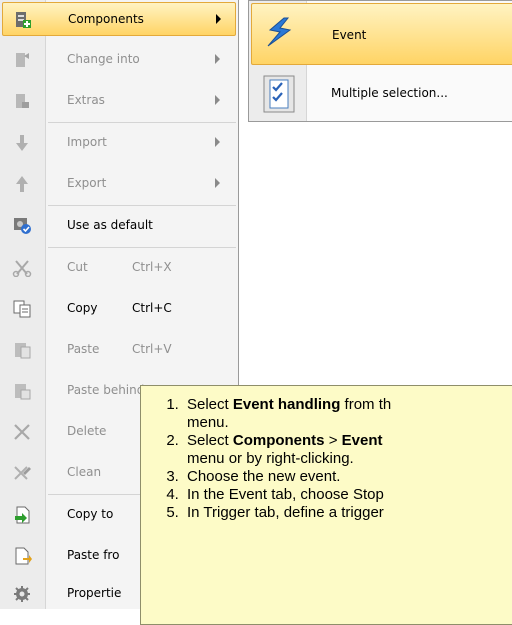 Image resolution: width=512 pixels, height=625 pixels. I want to click on properties-gear-icon, so click(22, 594).